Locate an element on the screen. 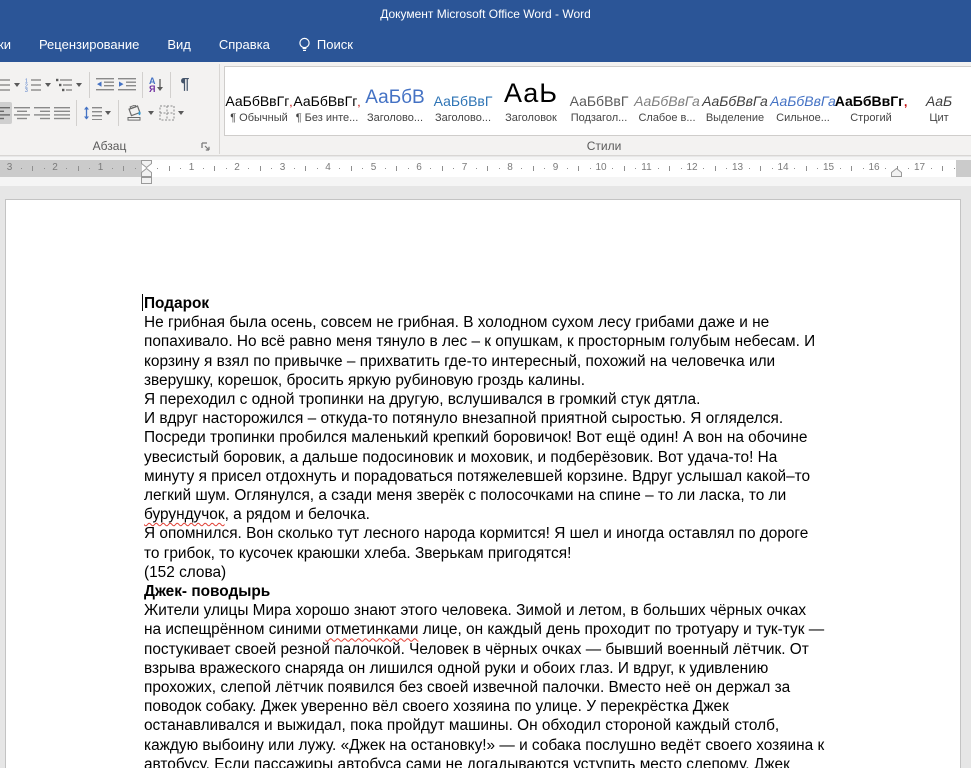 Image resolution: width=971 pixels, height=768 pixels. ruler-number: 13 is located at coordinates (737, 167).